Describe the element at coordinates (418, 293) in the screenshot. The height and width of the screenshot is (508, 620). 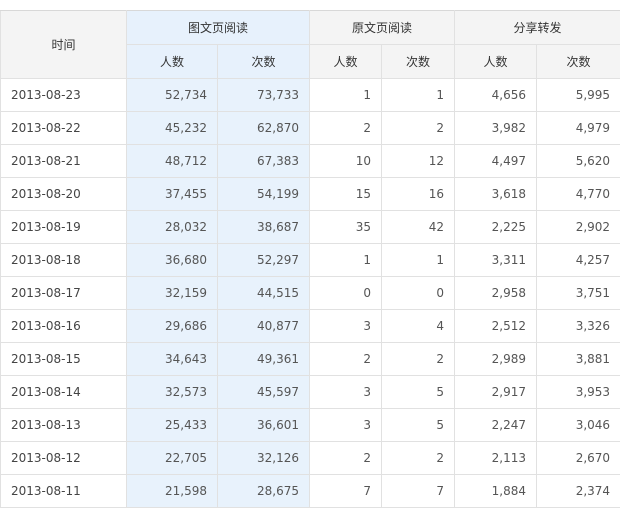
I see `cell-original-count: 0` at that location.